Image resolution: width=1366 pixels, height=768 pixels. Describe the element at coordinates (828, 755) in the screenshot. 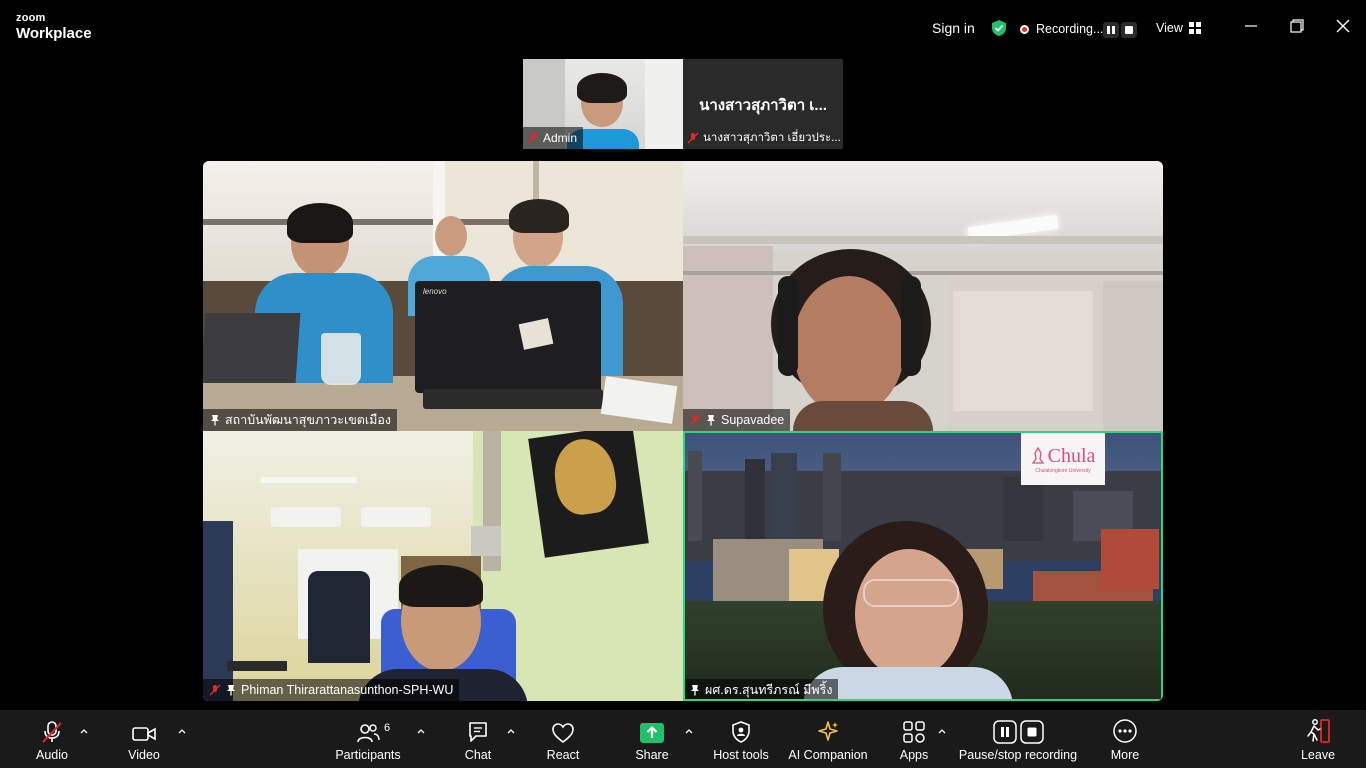

I see `ai-companion-label: AI Companion` at that location.